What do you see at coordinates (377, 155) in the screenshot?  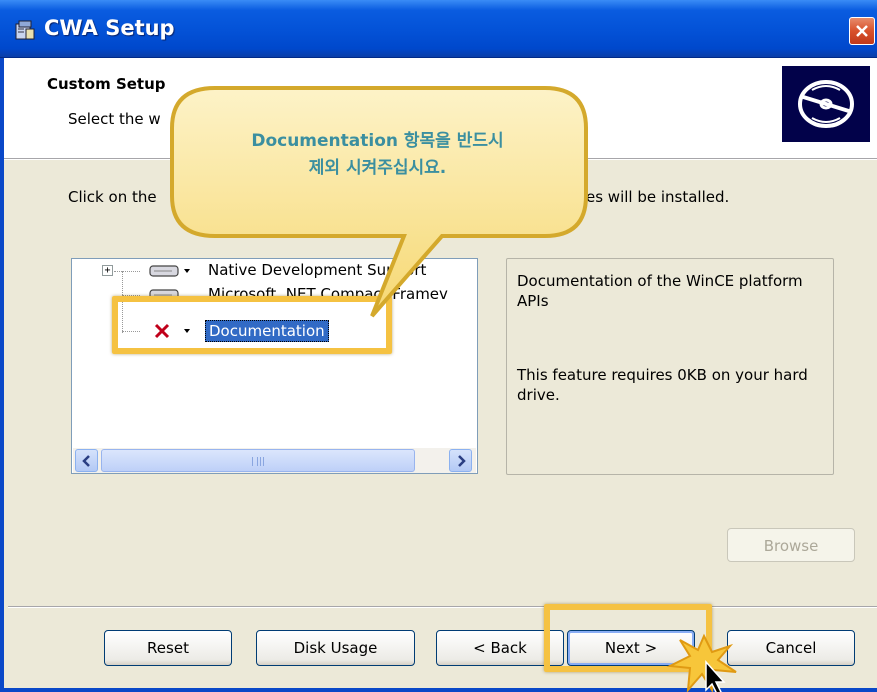 I see `callout-text: Documentation 항목을 반드시 제외 시켜주십시요.` at bounding box center [377, 155].